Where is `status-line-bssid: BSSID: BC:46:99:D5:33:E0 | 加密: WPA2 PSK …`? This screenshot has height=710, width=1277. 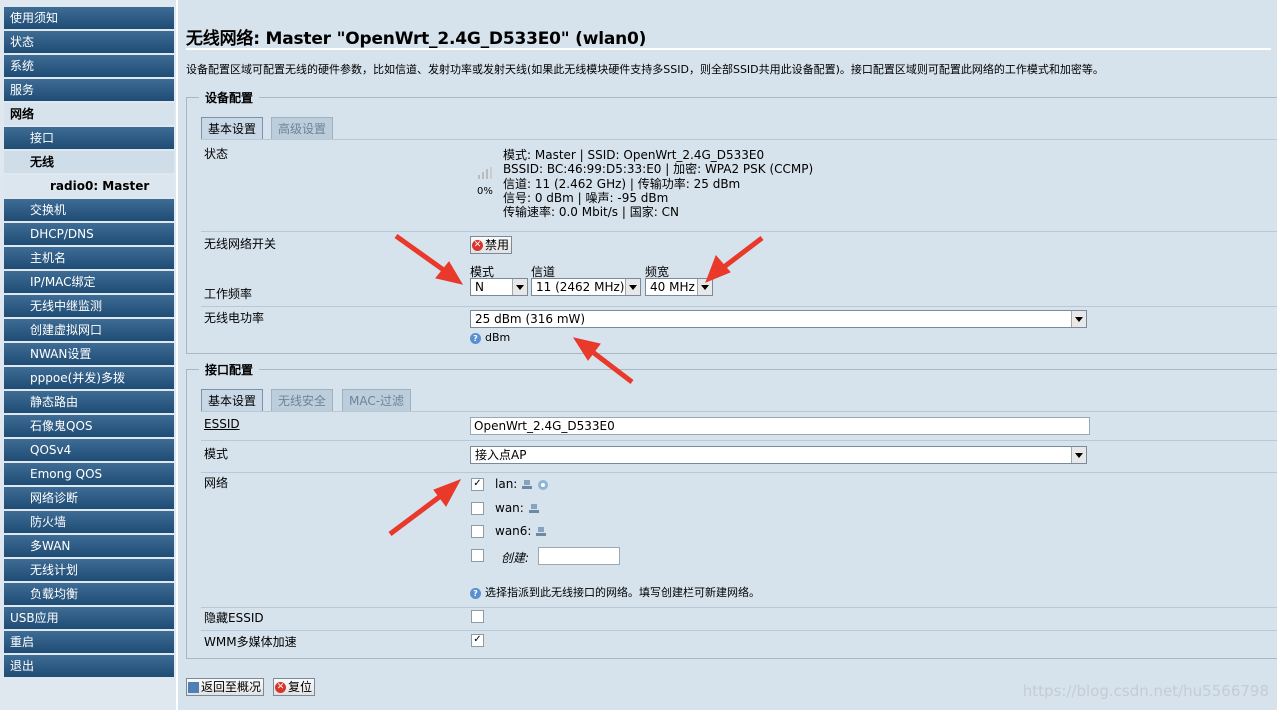 status-line-bssid: BSSID: BC:46:99:D5:33:E0 | 加密: WPA2 PSK … is located at coordinates (658, 169).